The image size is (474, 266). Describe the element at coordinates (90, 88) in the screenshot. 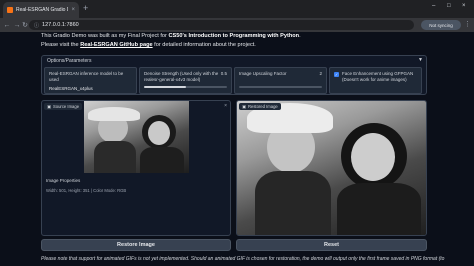

I see `model-value: RealESRGAN_x4plus` at that location.